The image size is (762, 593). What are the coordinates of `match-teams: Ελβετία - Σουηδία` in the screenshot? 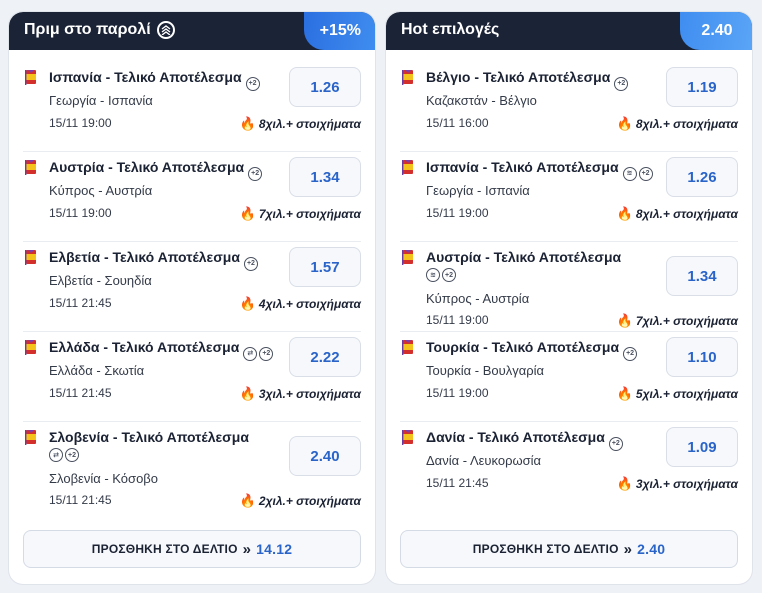 It's located at (100, 280).